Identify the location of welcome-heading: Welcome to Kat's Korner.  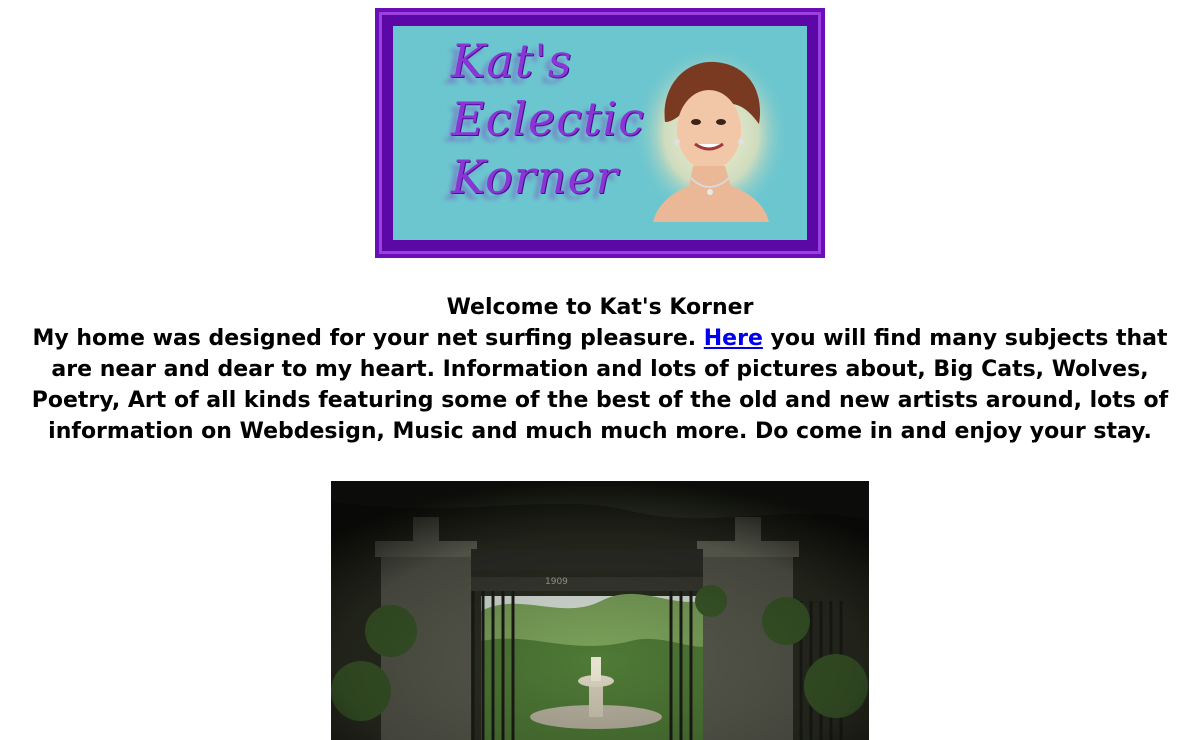
(600, 307).